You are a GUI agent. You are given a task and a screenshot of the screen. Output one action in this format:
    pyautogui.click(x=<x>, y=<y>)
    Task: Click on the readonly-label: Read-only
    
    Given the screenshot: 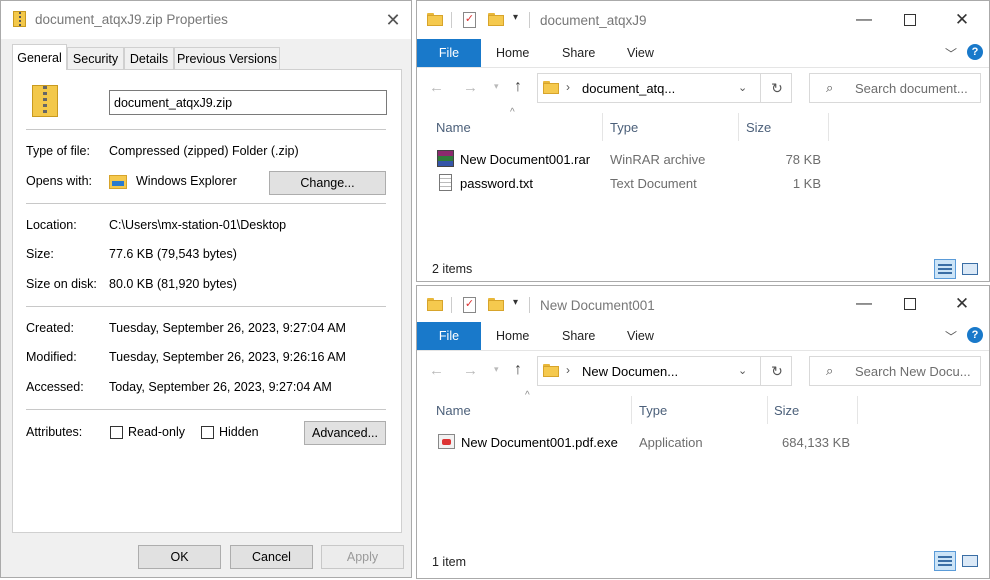 What is the action you would take?
    pyautogui.click(x=156, y=432)
    